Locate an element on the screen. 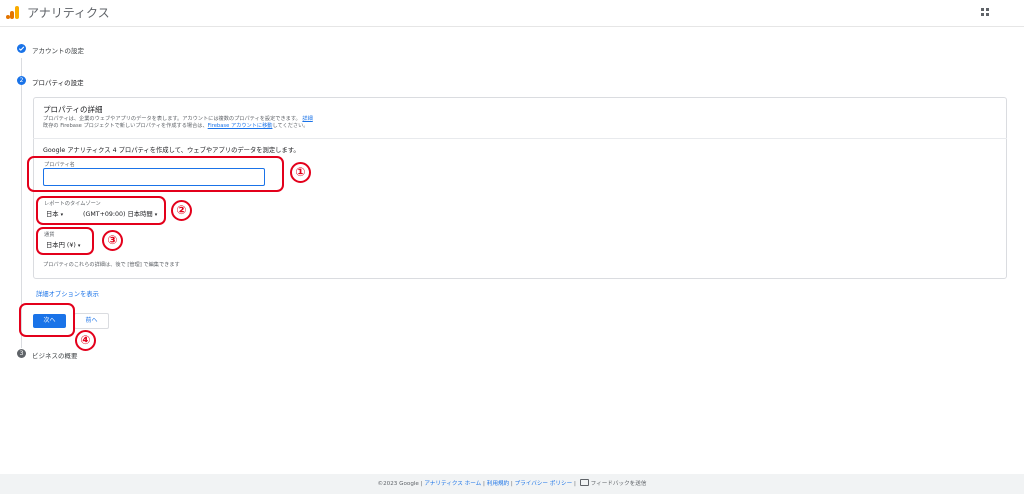  annotation-number-2: ② is located at coordinates (181, 210).